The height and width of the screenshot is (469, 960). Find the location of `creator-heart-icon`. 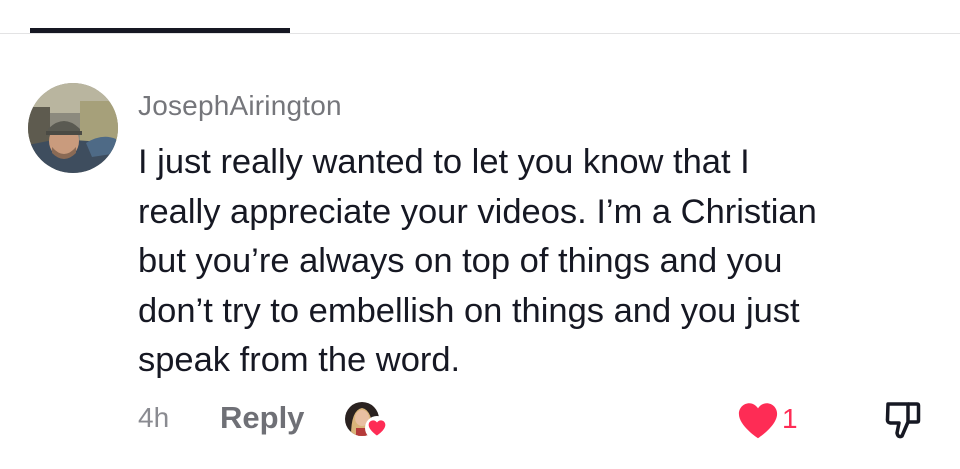

creator-heart-icon is located at coordinates (377, 428).